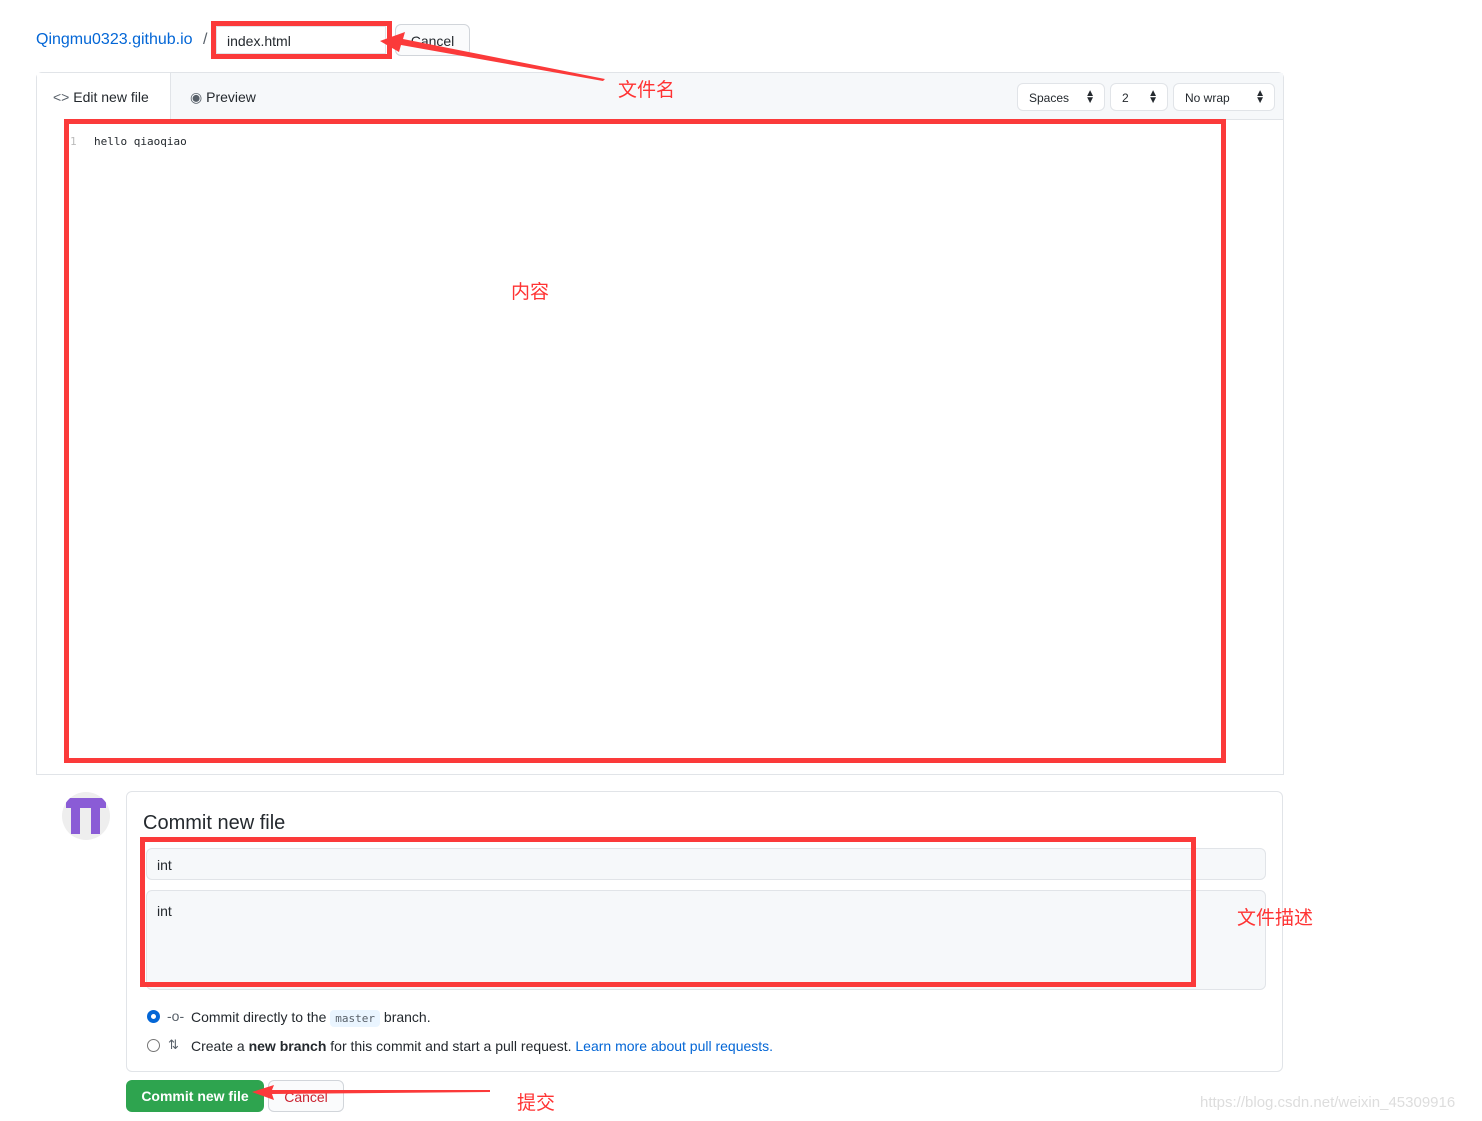  I want to click on avatar, so click(86, 816).